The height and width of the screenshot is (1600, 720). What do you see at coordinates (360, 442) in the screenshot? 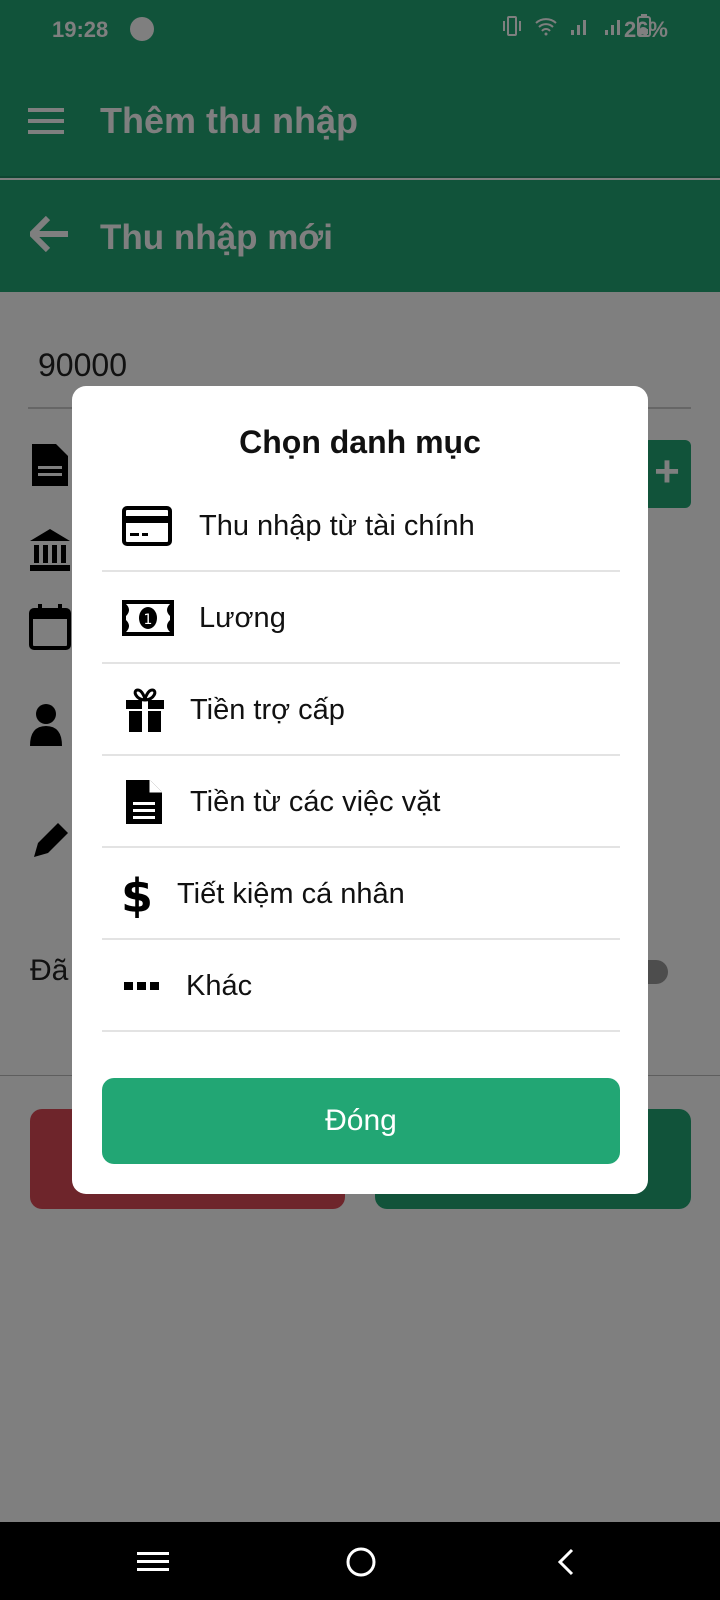
I see `dialog-title: Chọn danh mục` at bounding box center [360, 442].